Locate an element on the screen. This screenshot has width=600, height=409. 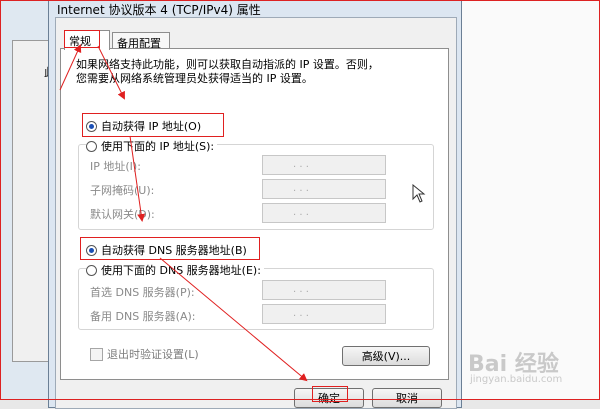
mouse-cursor-icon is located at coordinates (419, 193).